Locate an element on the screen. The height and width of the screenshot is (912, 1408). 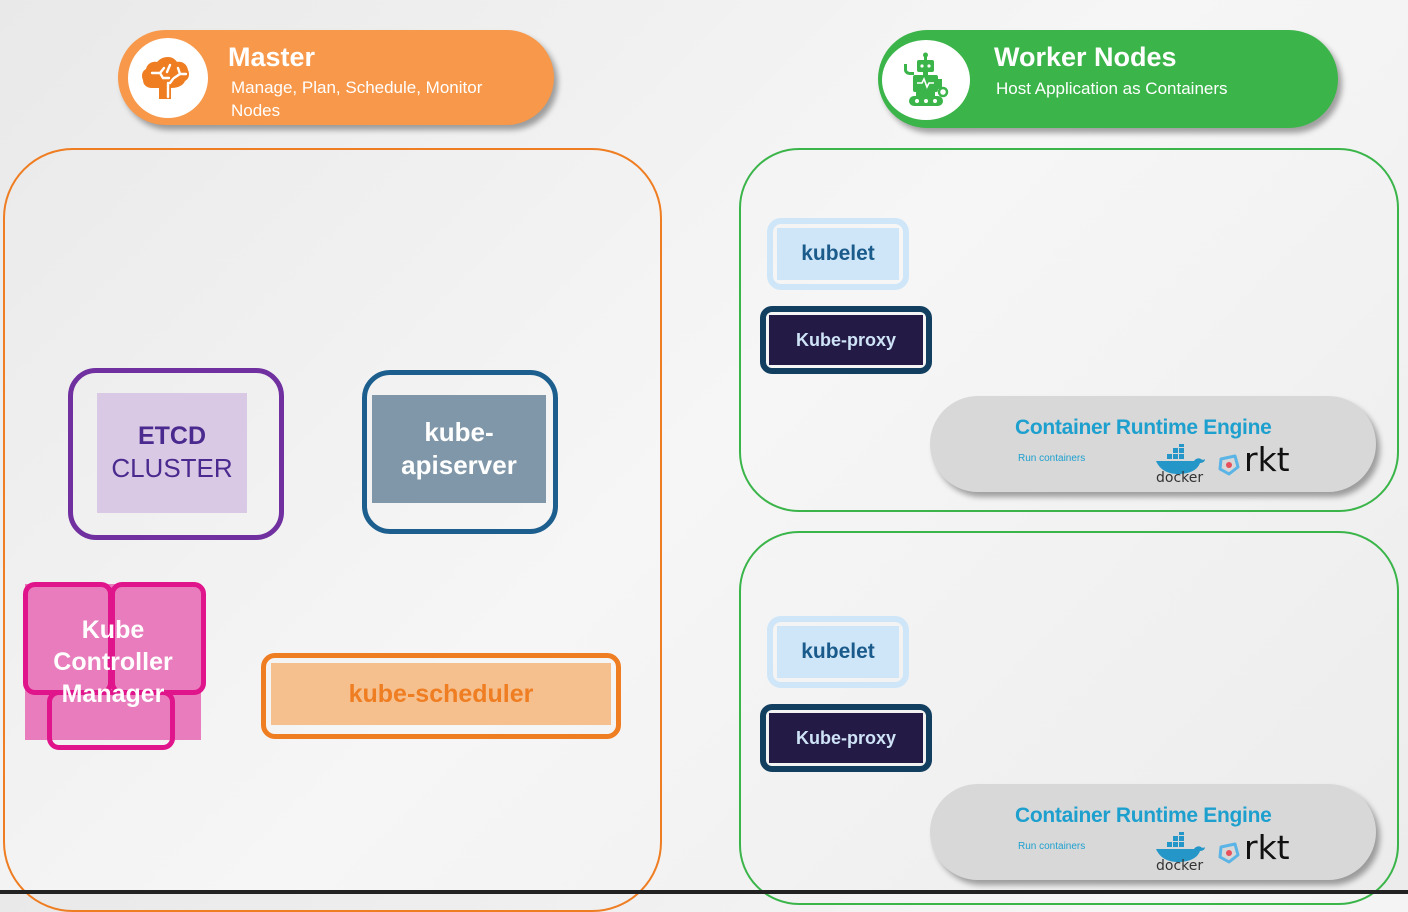
bottom-edge is located at coordinates (704, 892).